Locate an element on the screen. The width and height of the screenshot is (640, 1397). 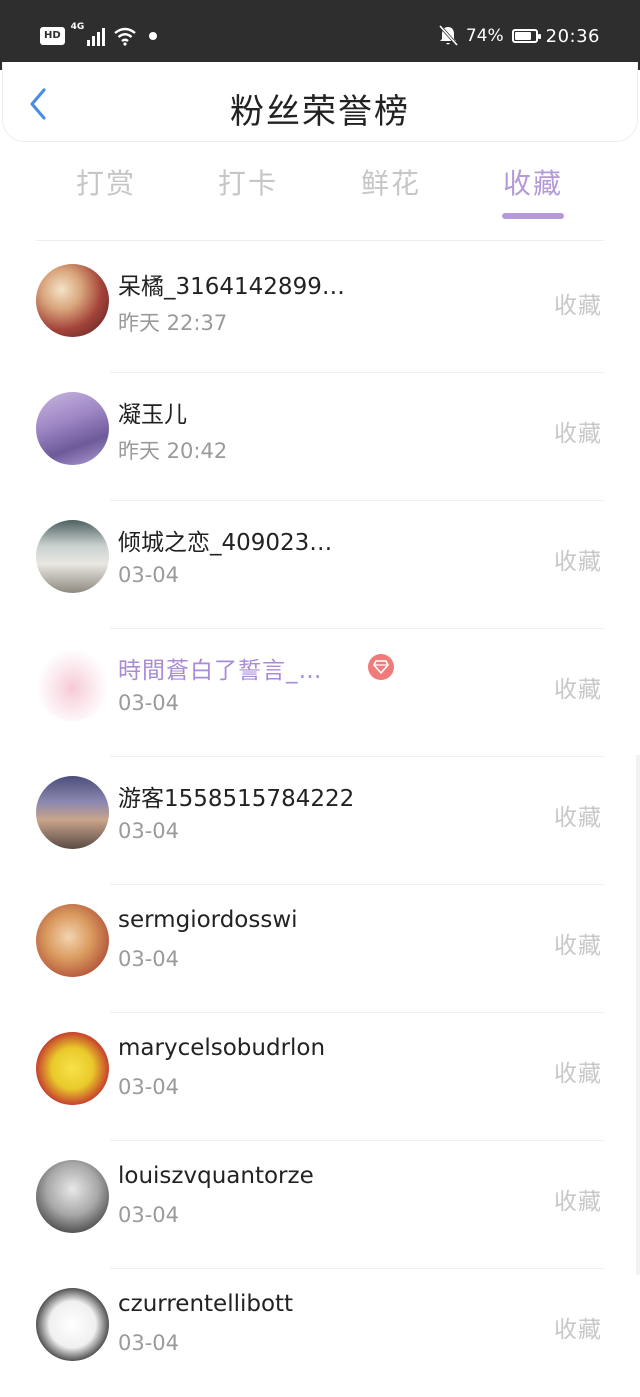
scrollbar is located at coordinates (638, 1015).